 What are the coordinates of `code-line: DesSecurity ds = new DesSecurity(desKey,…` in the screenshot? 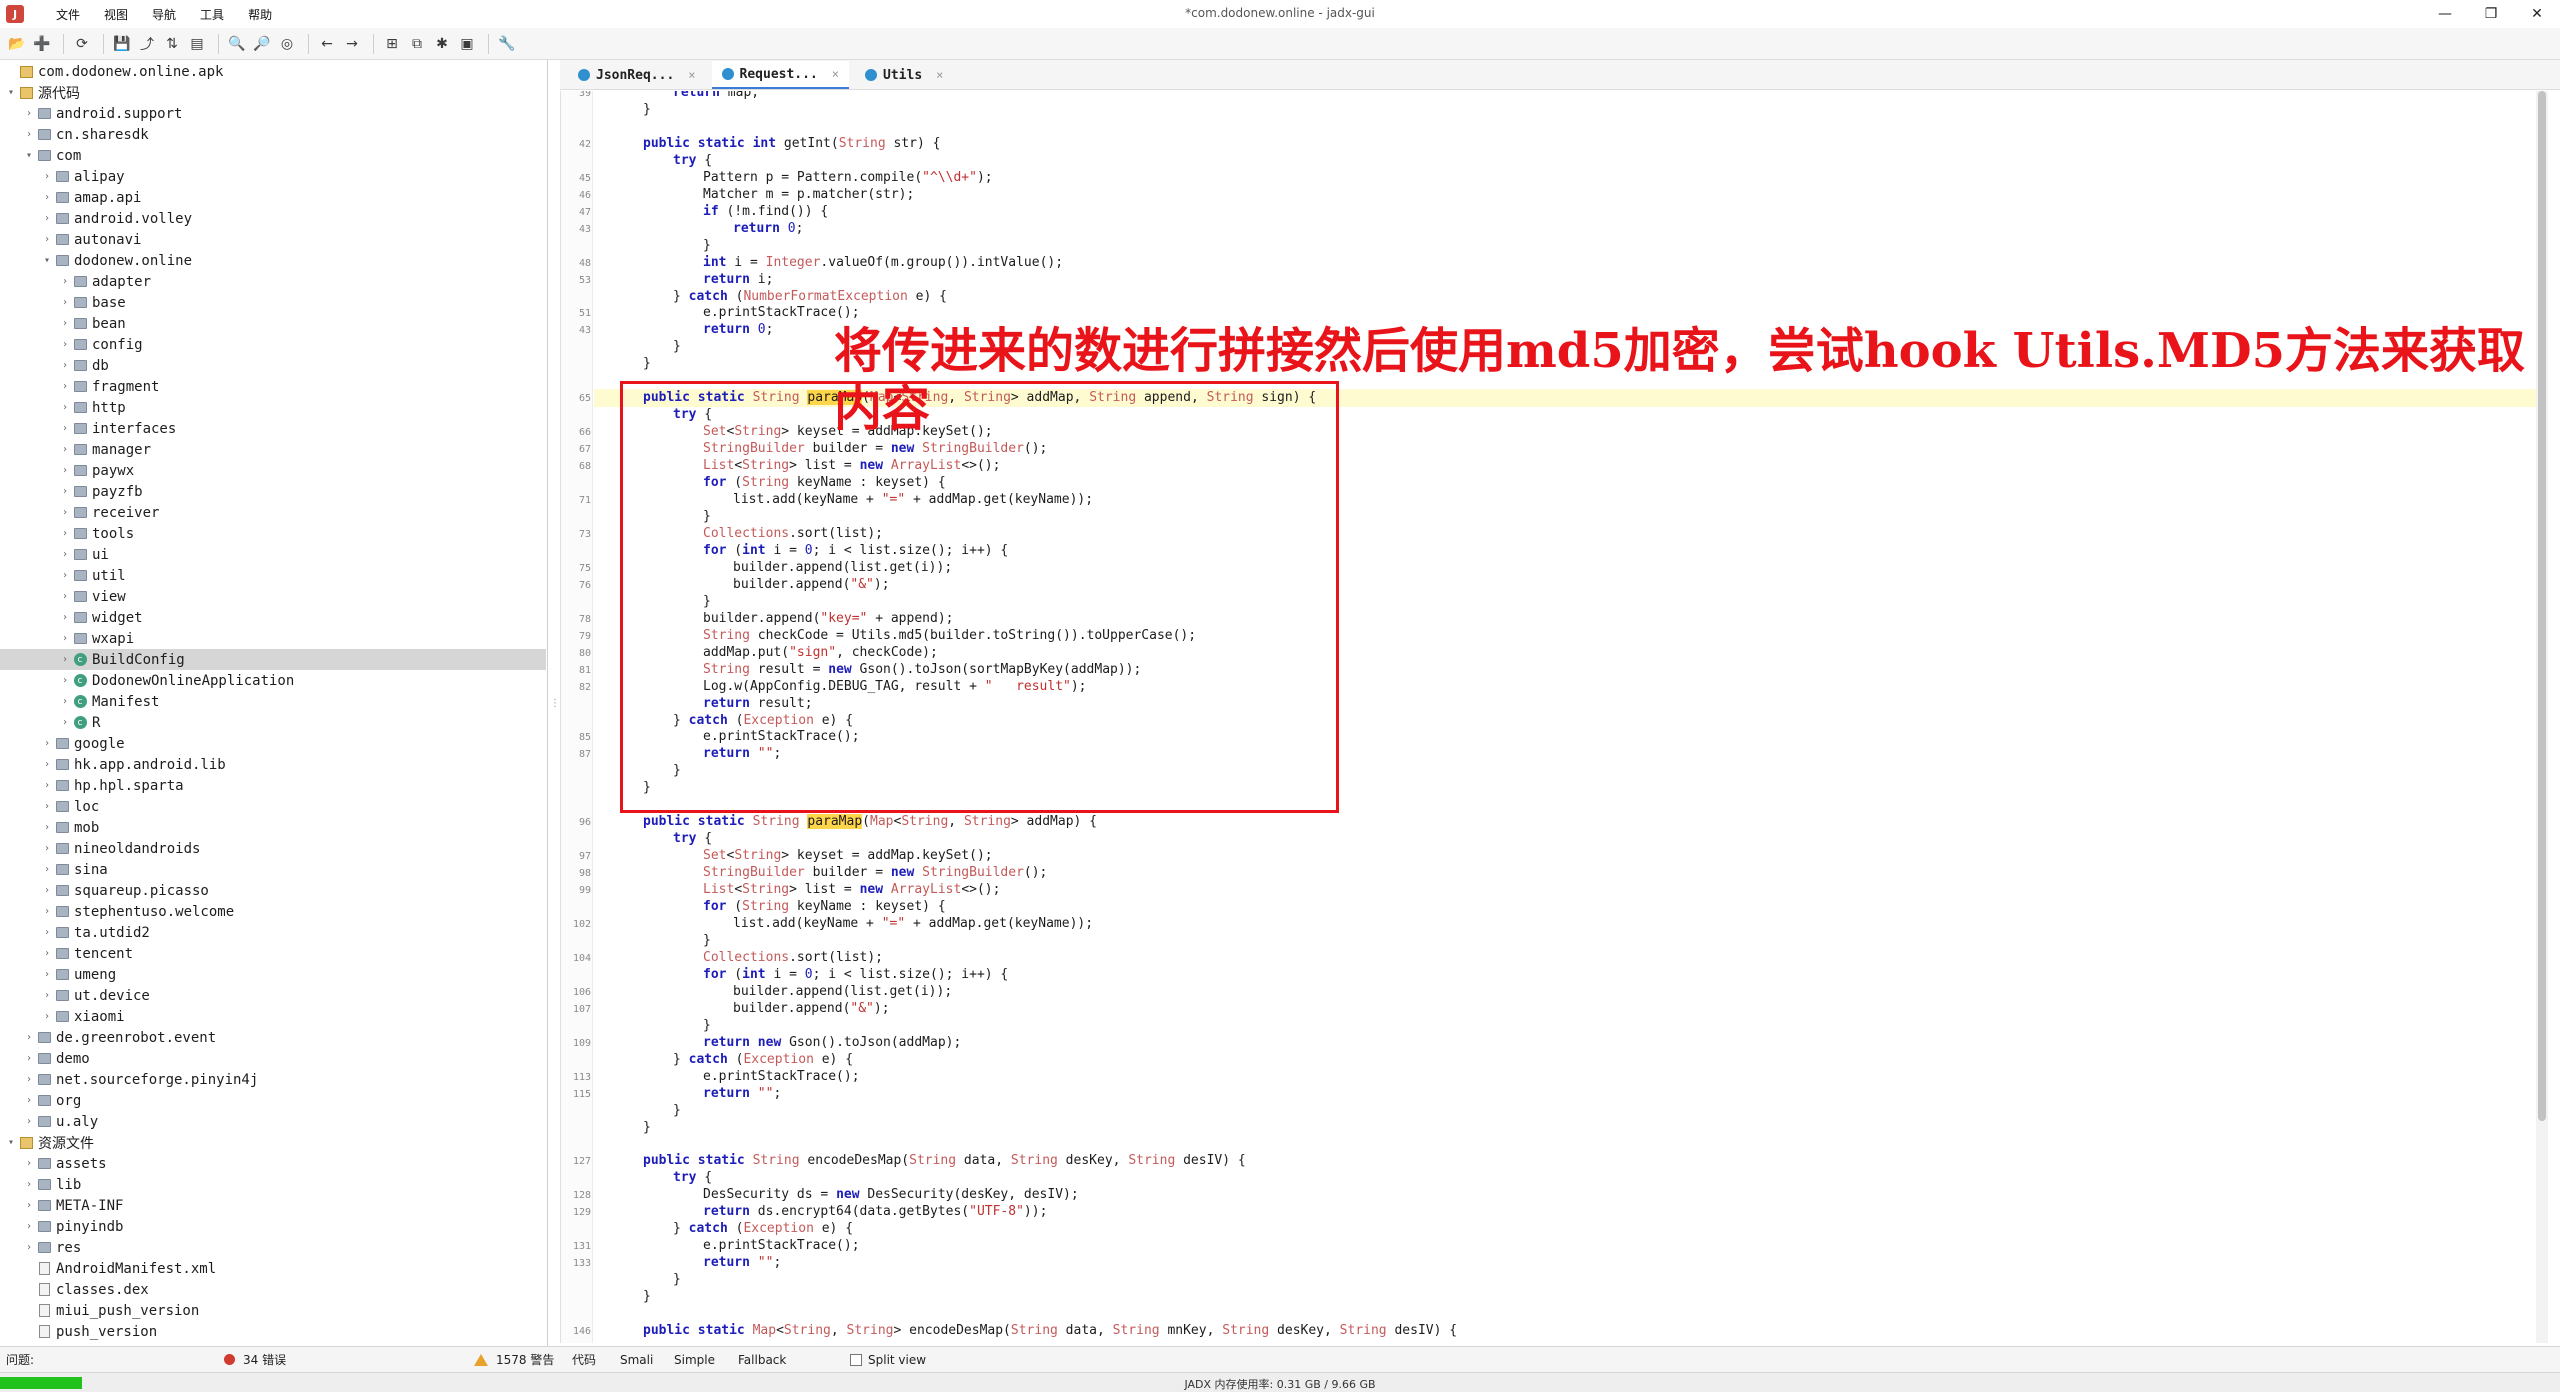 It's located at (891, 1194).